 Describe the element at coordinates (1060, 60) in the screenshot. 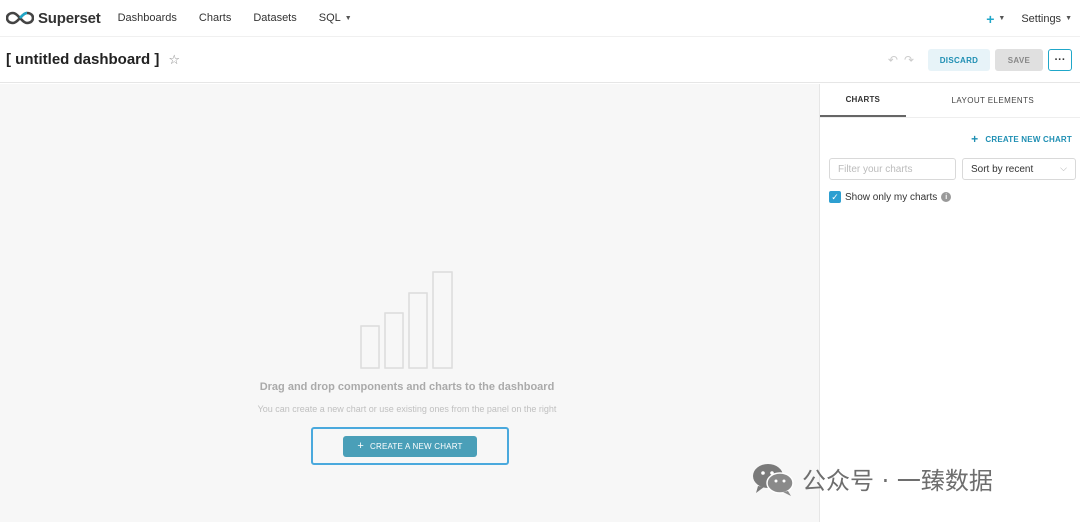

I see `more-options-button: ···` at that location.